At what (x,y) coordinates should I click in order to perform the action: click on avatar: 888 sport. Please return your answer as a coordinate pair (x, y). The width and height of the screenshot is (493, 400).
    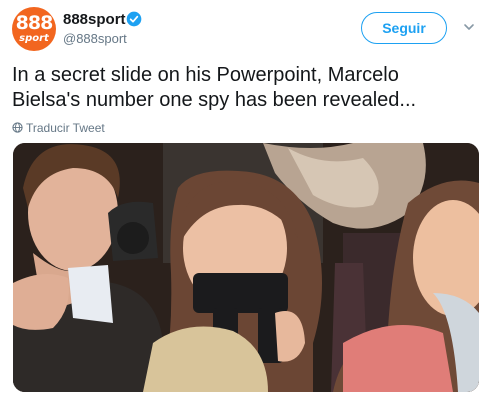
    Looking at the image, I should click on (34, 29).